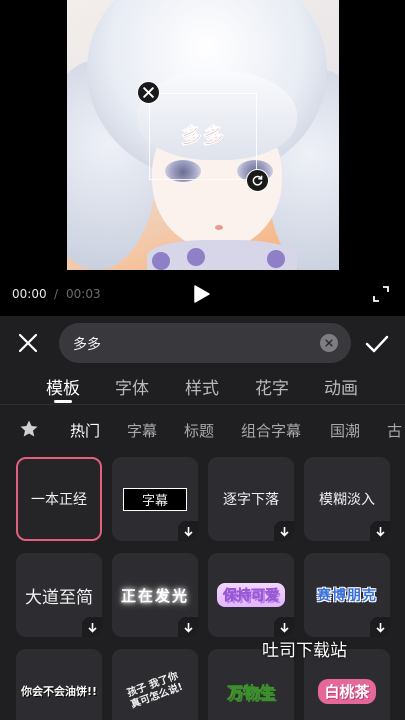 This screenshot has height=720, width=405. Describe the element at coordinates (59, 691) in the screenshot. I see `template-label: 你会不会油饼!!` at that location.